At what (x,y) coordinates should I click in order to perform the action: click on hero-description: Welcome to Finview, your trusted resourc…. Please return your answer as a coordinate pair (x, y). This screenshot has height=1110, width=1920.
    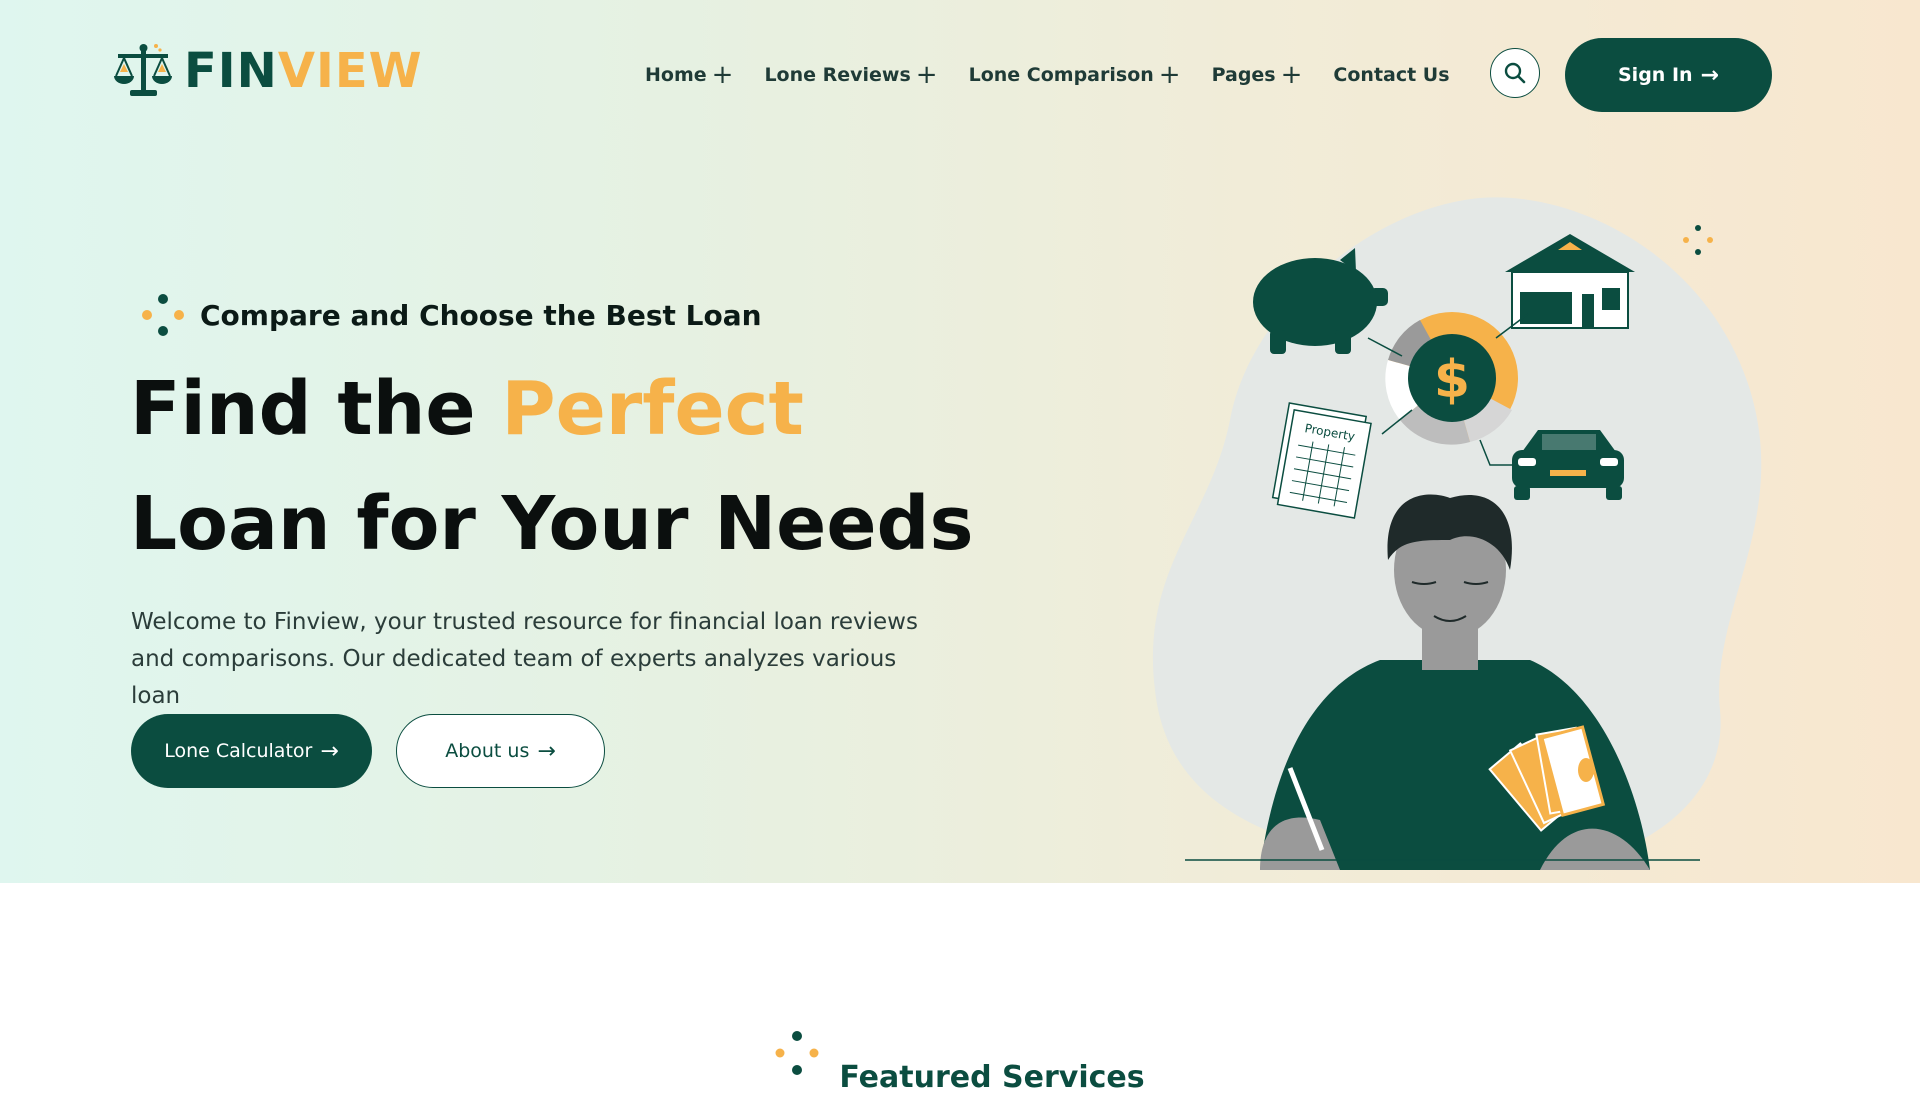
    Looking at the image, I should click on (524, 659).